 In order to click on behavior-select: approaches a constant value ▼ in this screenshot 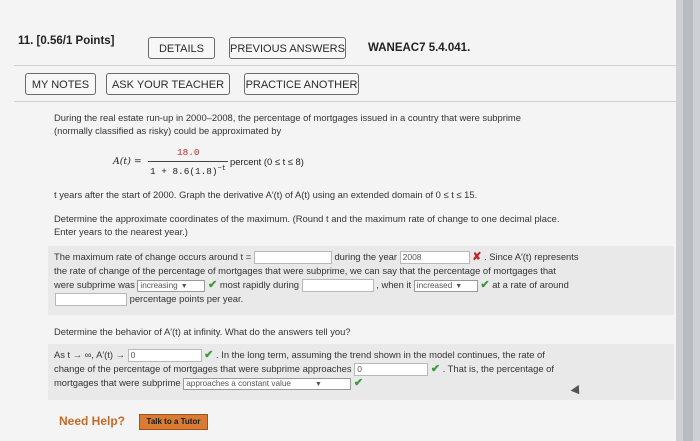, I will do `click(267, 383)`.